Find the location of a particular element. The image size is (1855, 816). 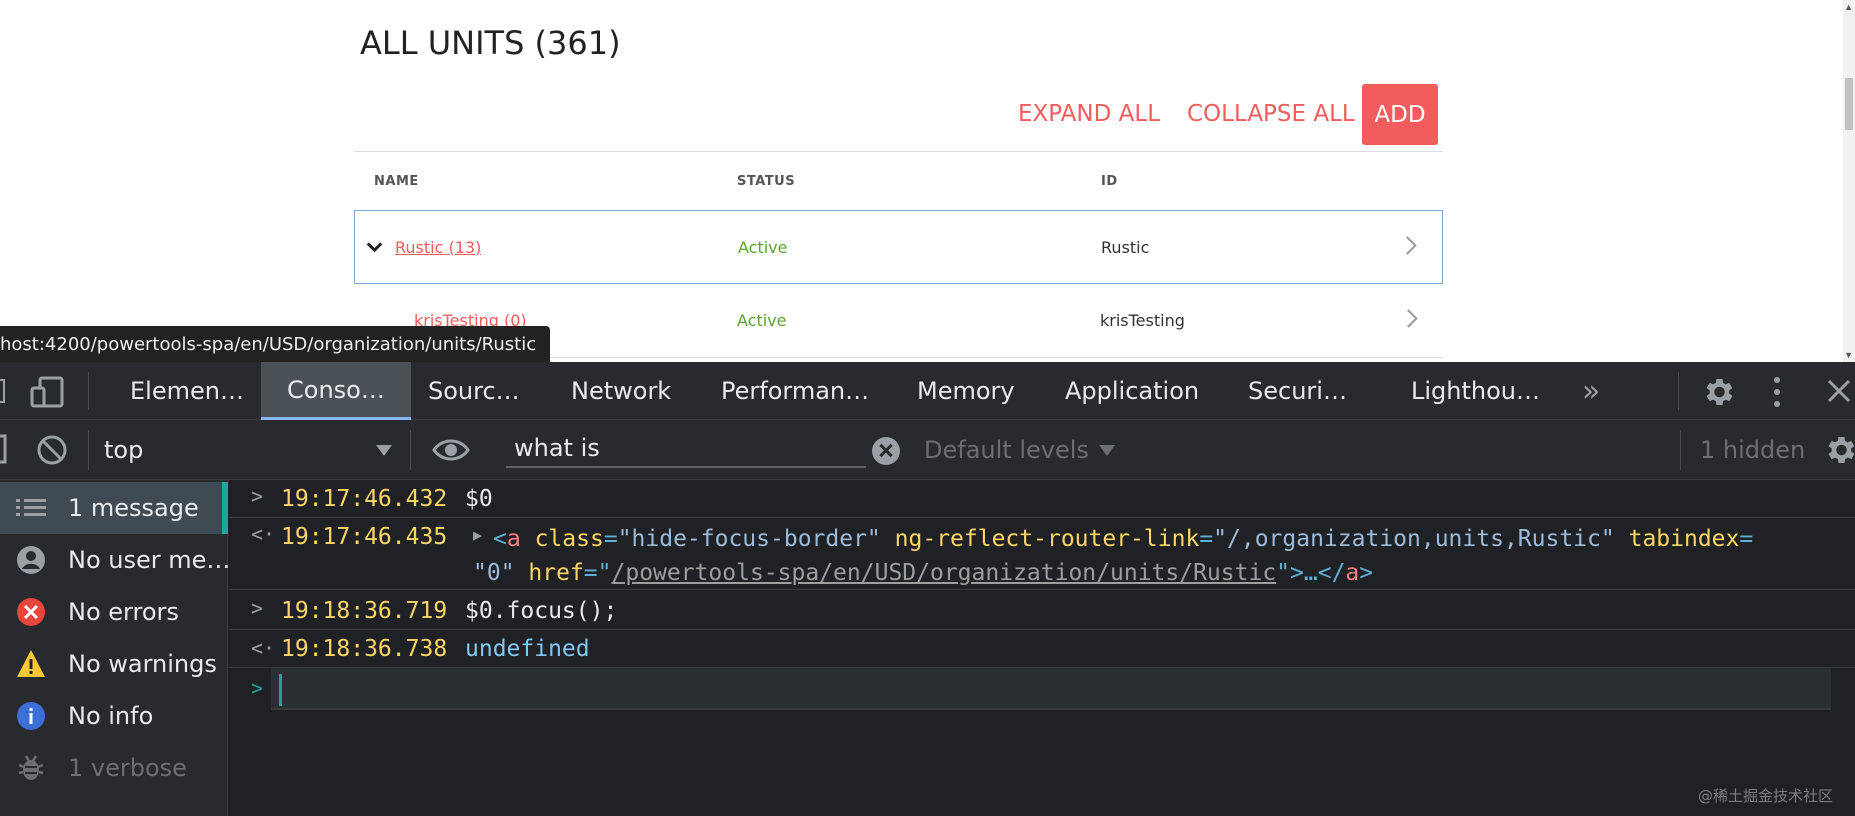

hidden-count: 1 hidden is located at coordinates (1753, 450).